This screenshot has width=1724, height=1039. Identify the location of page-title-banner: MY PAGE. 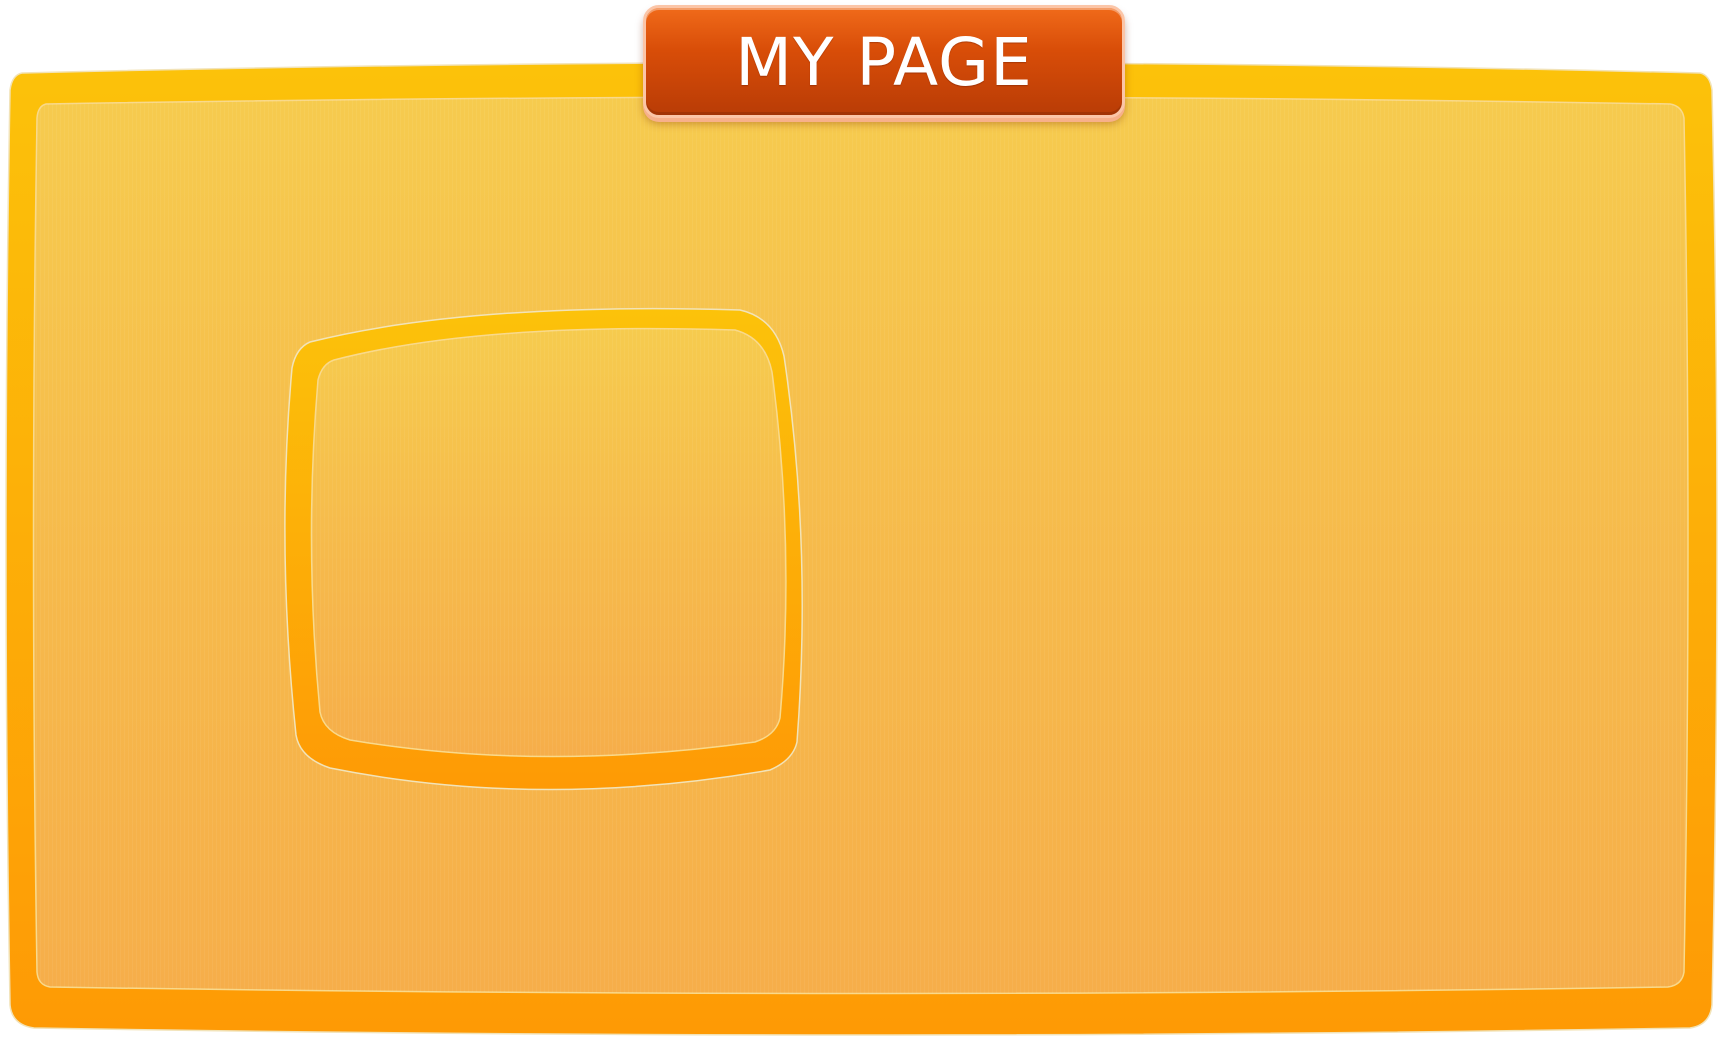
(884, 61).